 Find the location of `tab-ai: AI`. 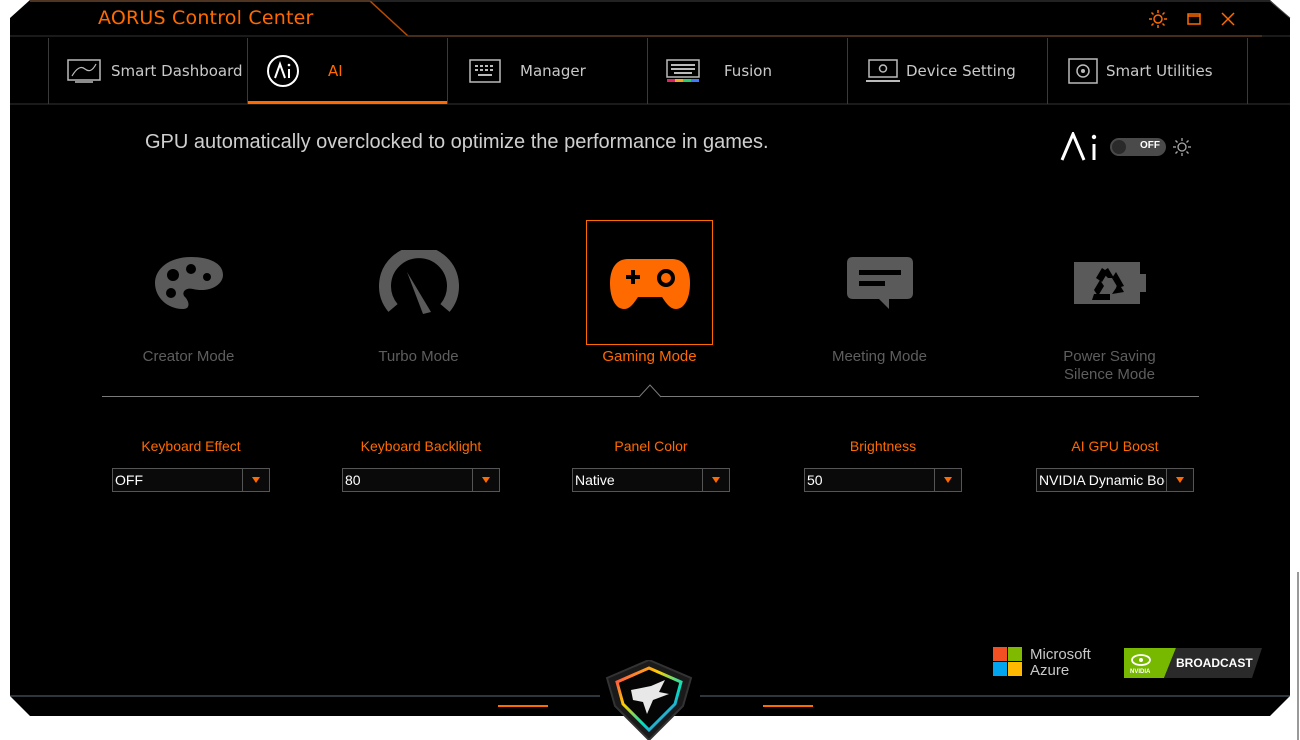

tab-ai: AI is located at coordinates (348, 71).